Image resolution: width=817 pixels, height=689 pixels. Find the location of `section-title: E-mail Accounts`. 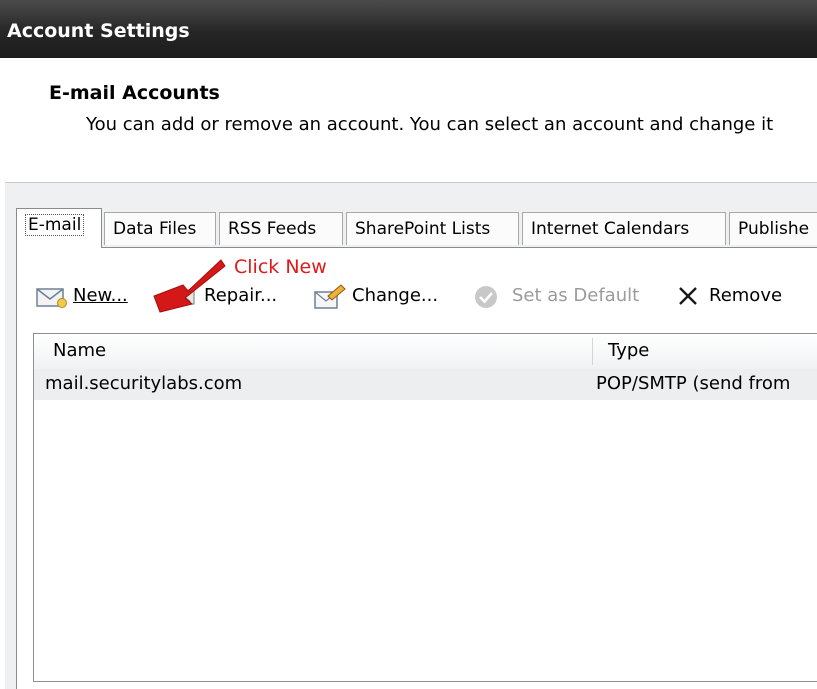

section-title: E-mail Accounts is located at coordinates (134, 93).